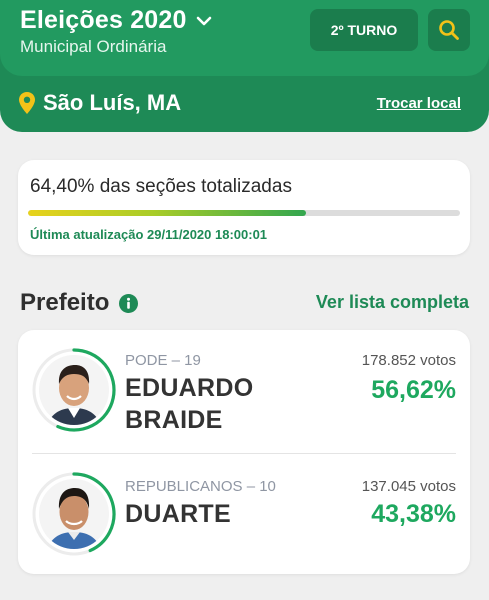  What do you see at coordinates (93, 46) in the screenshot?
I see `election-subtitle: Municipal Ordinária` at bounding box center [93, 46].